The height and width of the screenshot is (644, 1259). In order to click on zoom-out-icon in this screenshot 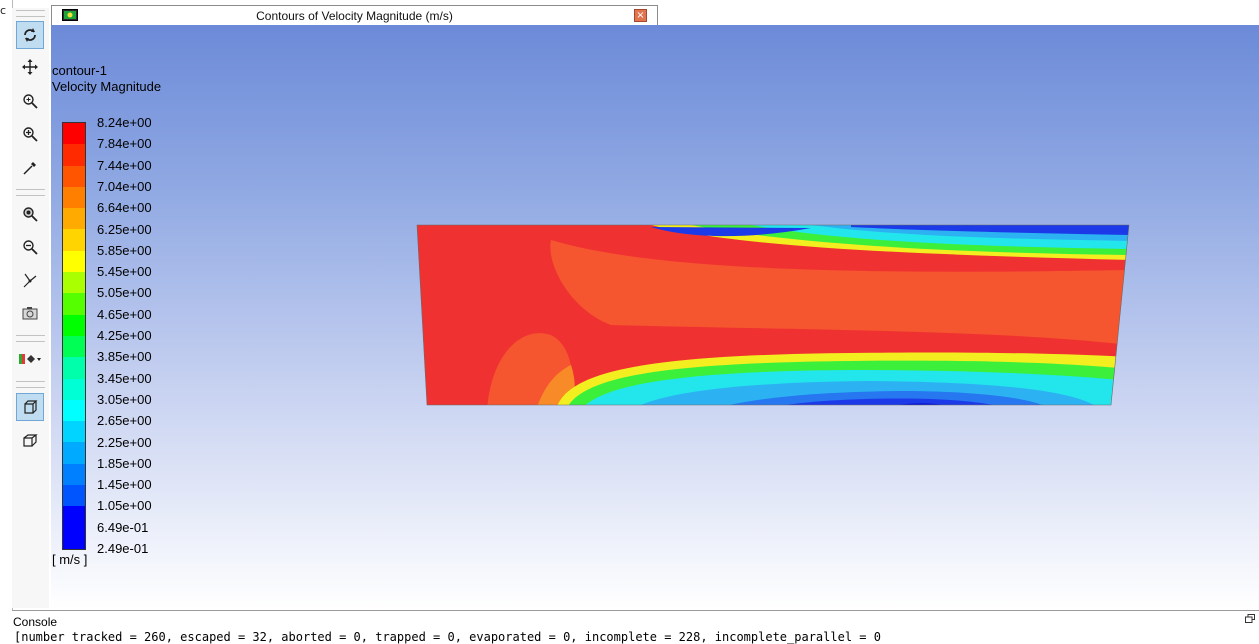, I will do `click(30, 247)`.